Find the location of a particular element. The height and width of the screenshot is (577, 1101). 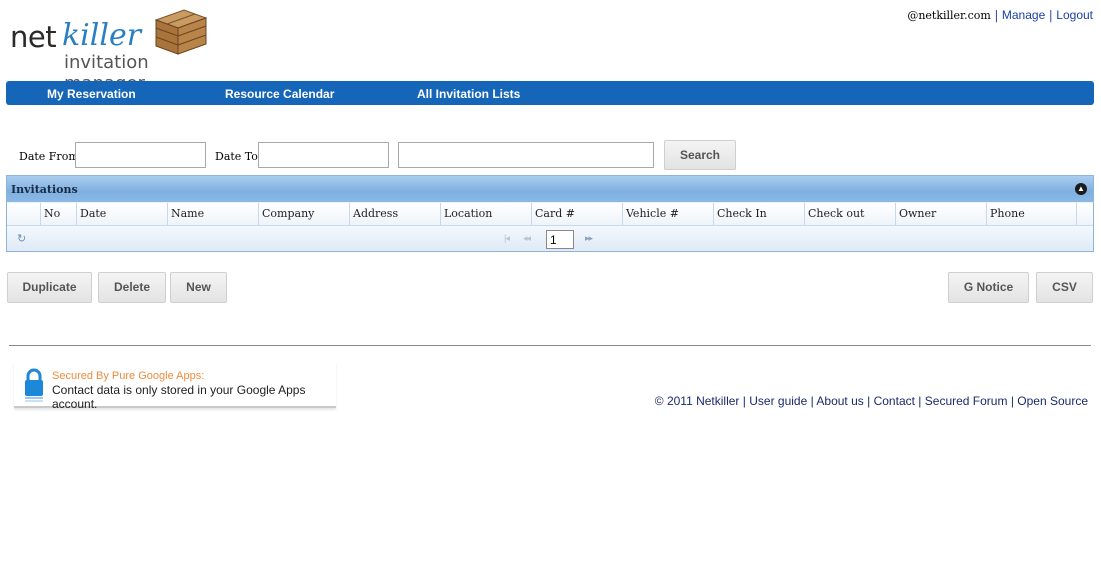

grid-pager: ↻ |◂ ◂◂ 1 ▸▸ is located at coordinates (550, 238).